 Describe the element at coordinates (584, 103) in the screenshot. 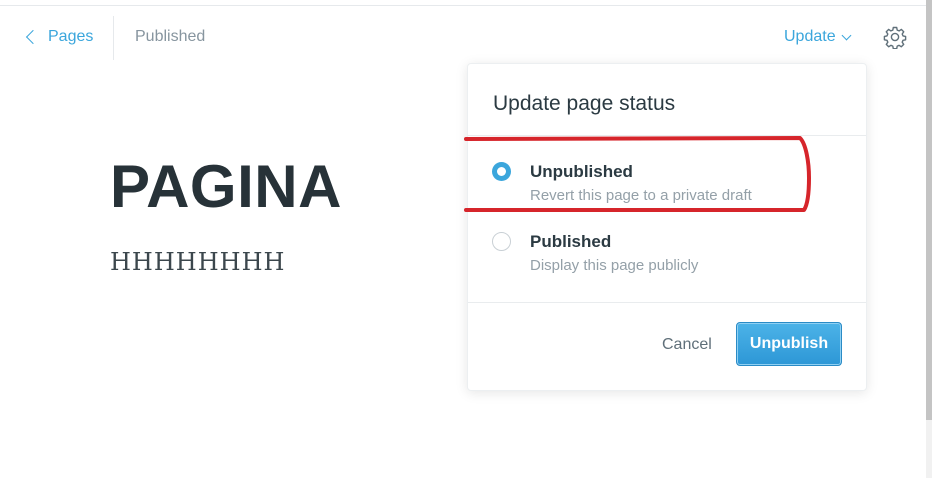

I see `popover-title: Update page status` at that location.